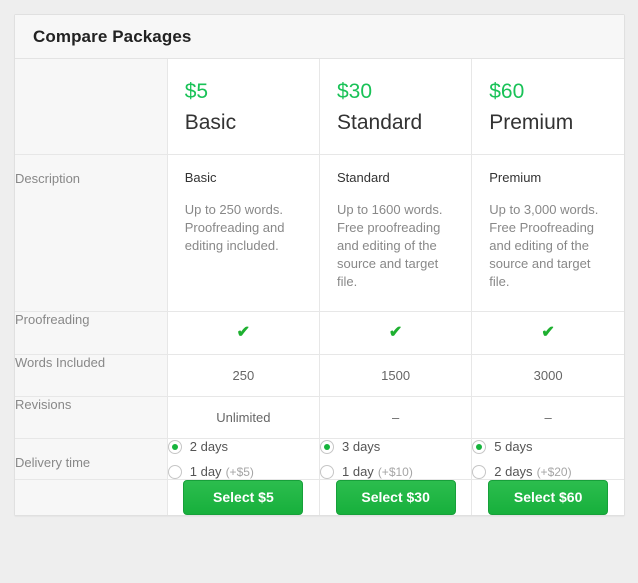 Image resolution: width=638 pixels, height=583 pixels. I want to click on package-header-premium: $60 Premium, so click(547, 107).